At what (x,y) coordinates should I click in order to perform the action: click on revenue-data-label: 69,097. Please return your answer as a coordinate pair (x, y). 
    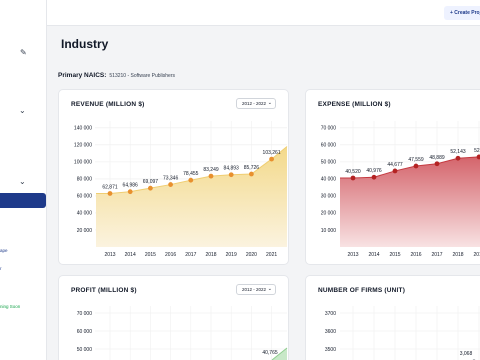
    Looking at the image, I should click on (151, 182).